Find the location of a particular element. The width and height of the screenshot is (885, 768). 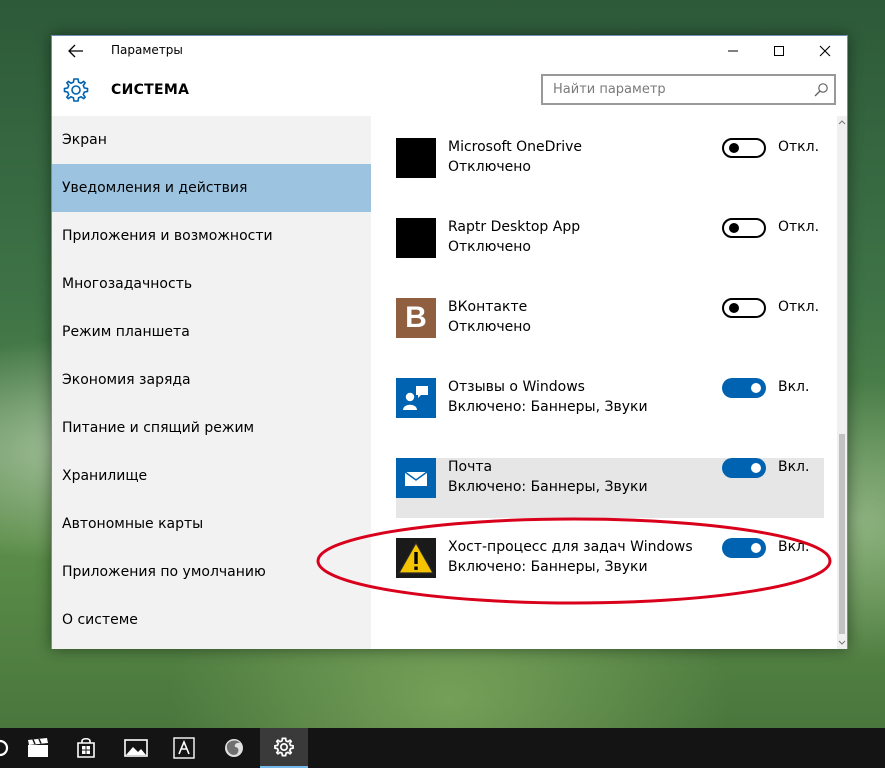

settings-icon is located at coordinates (284, 747).